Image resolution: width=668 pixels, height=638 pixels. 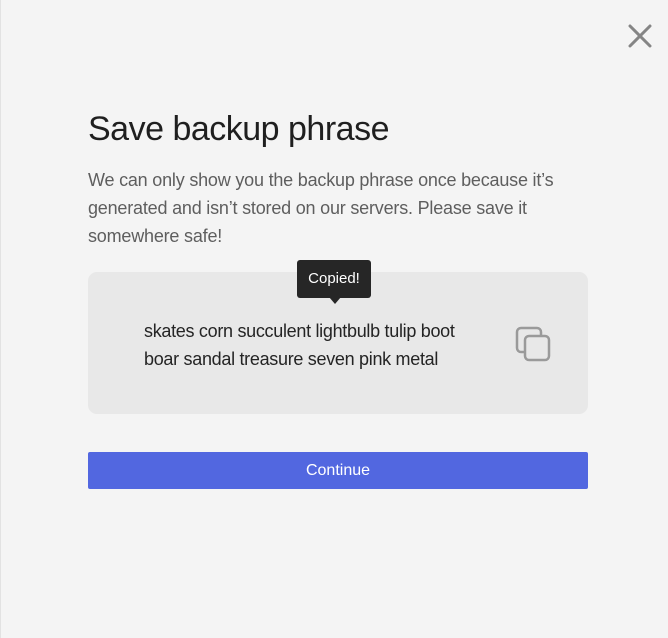 What do you see at coordinates (338, 470) in the screenshot?
I see `continue-button: Continue` at bounding box center [338, 470].